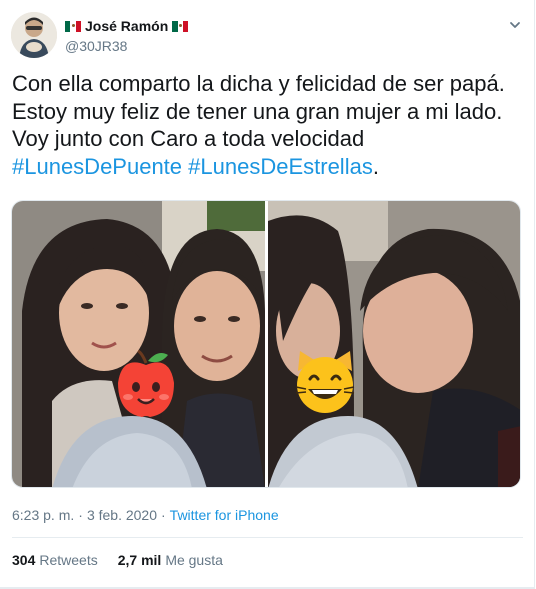 This screenshot has height=589, width=536. I want to click on likes-count: 2,7 mil, so click(139, 560).